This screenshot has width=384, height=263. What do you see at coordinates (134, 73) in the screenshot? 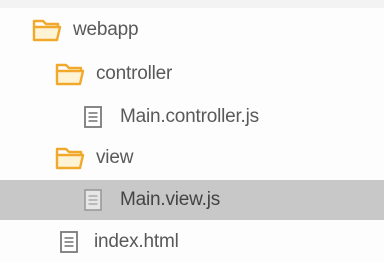
I see `tree-item-label: controller` at bounding box center [134, 73].